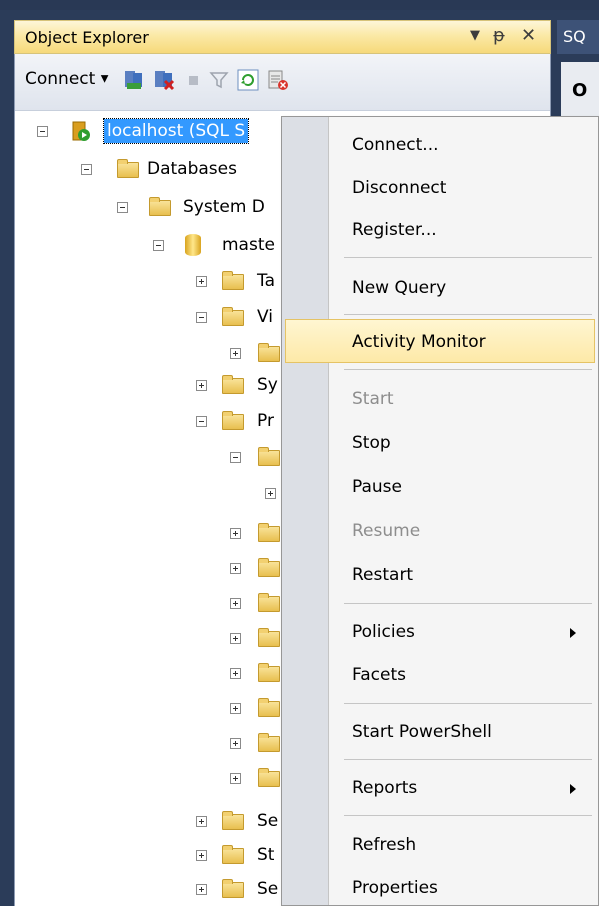 This screenshot has width=599, height=906. I want to click on object-explorer-toolbar: Connect ▼, so click(282, 82).